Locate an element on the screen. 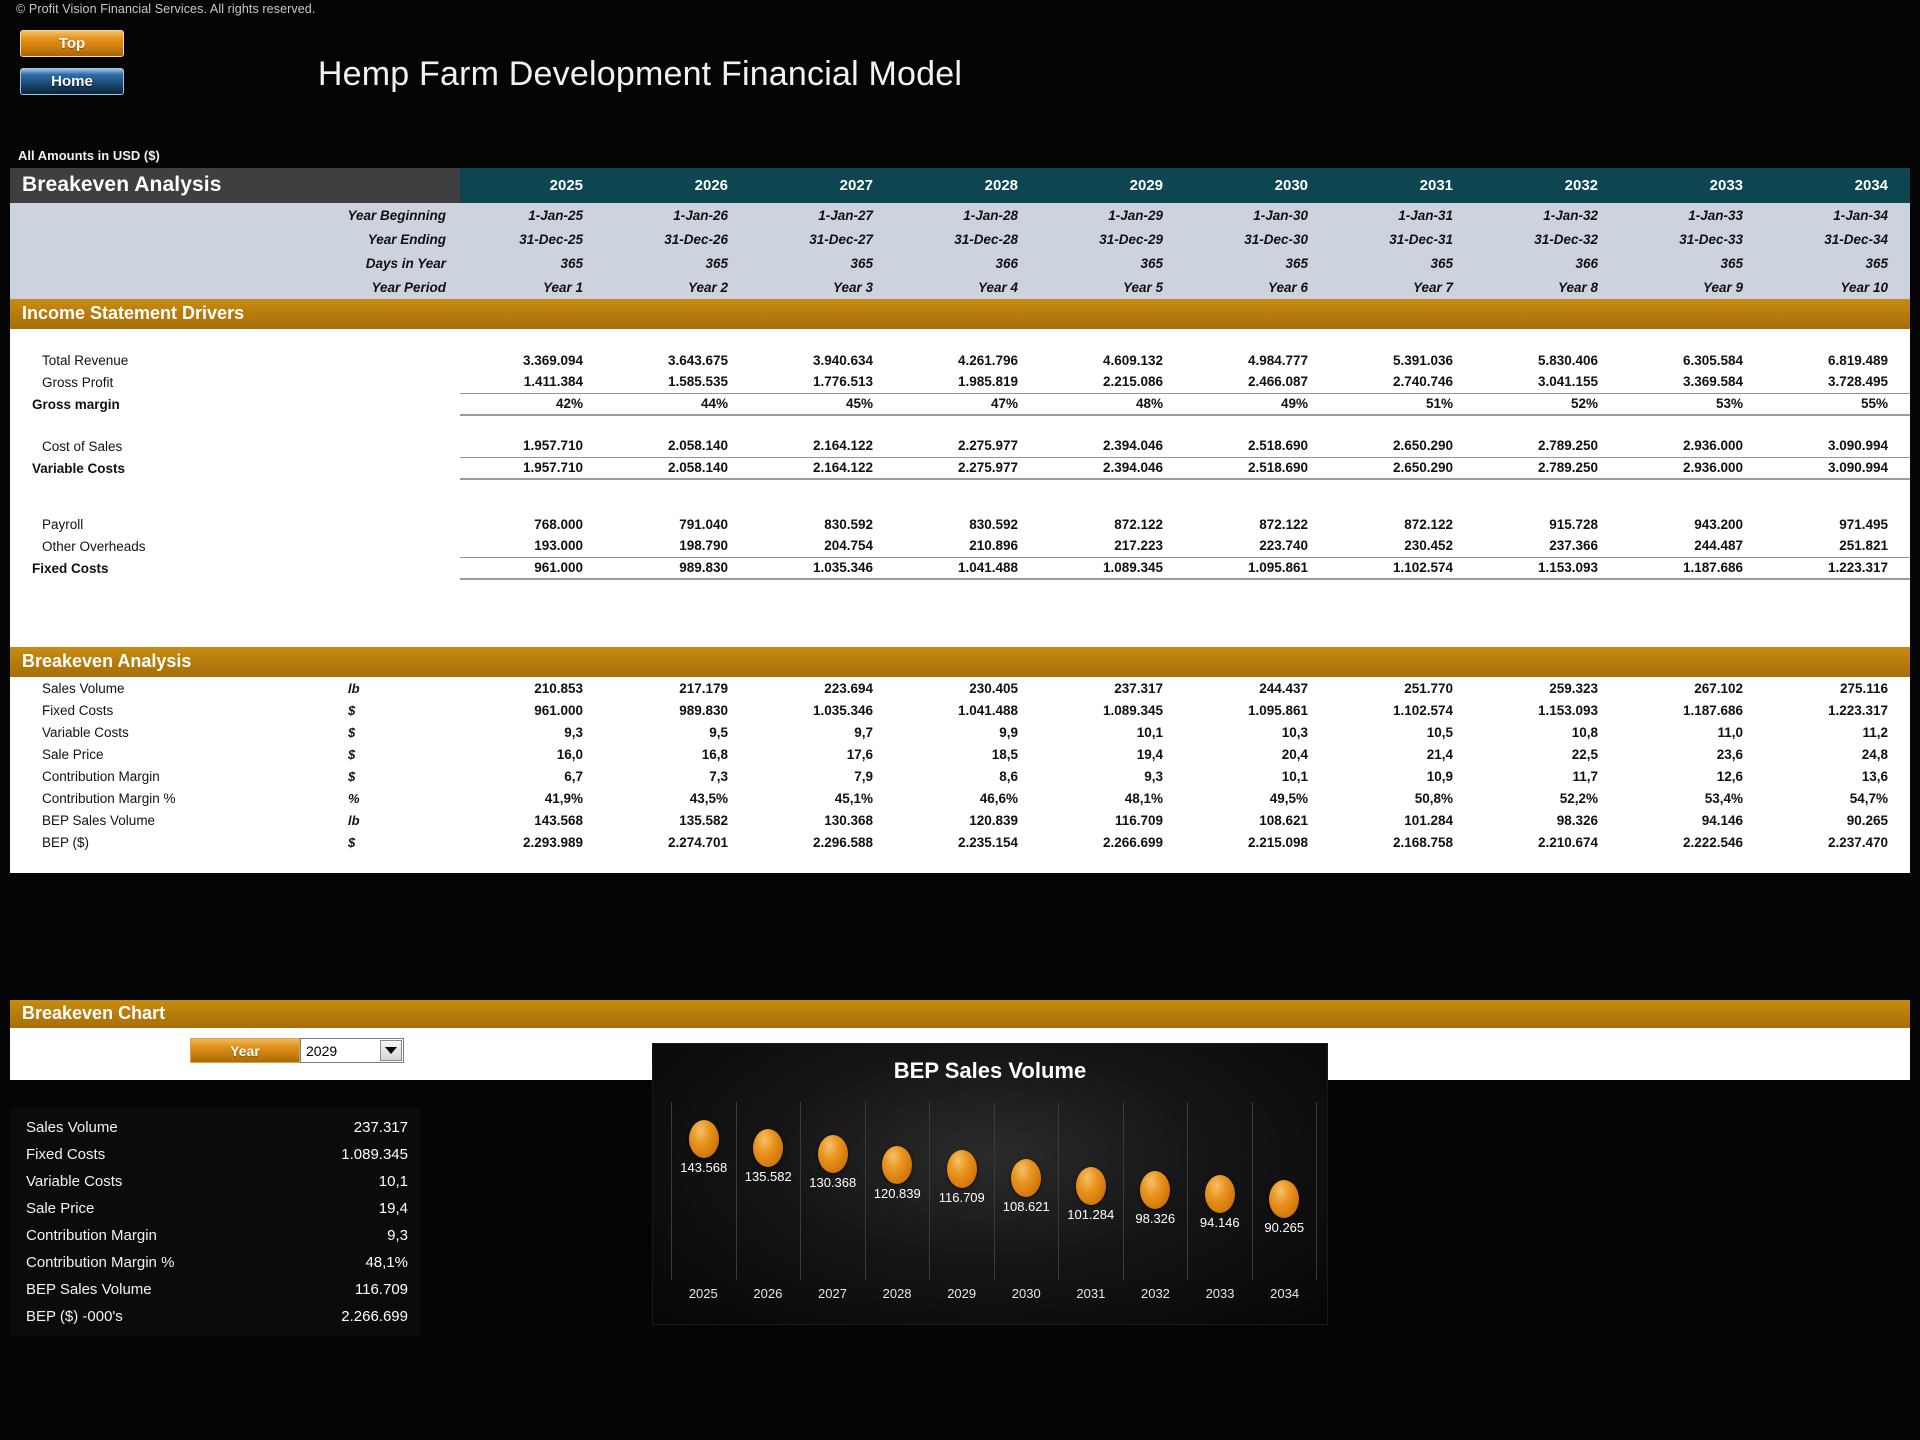  meta-value: Year 10 is located at coordinates (1838, 287).